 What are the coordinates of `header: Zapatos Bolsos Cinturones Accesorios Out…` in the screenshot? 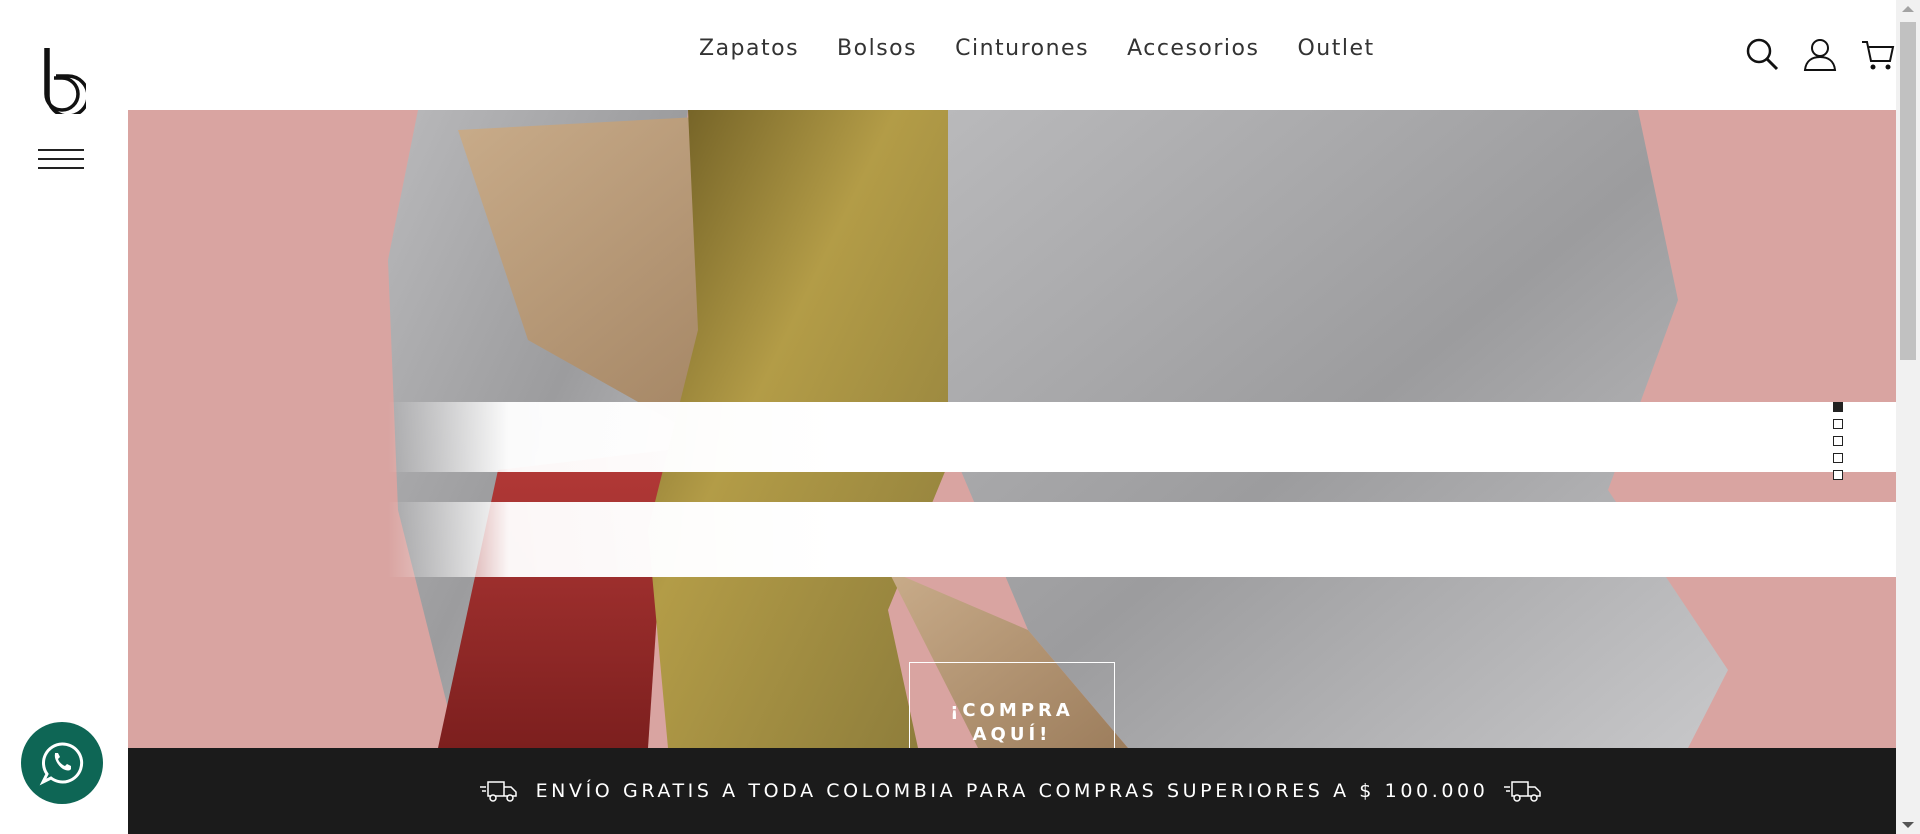 It's located at (1012, 55).